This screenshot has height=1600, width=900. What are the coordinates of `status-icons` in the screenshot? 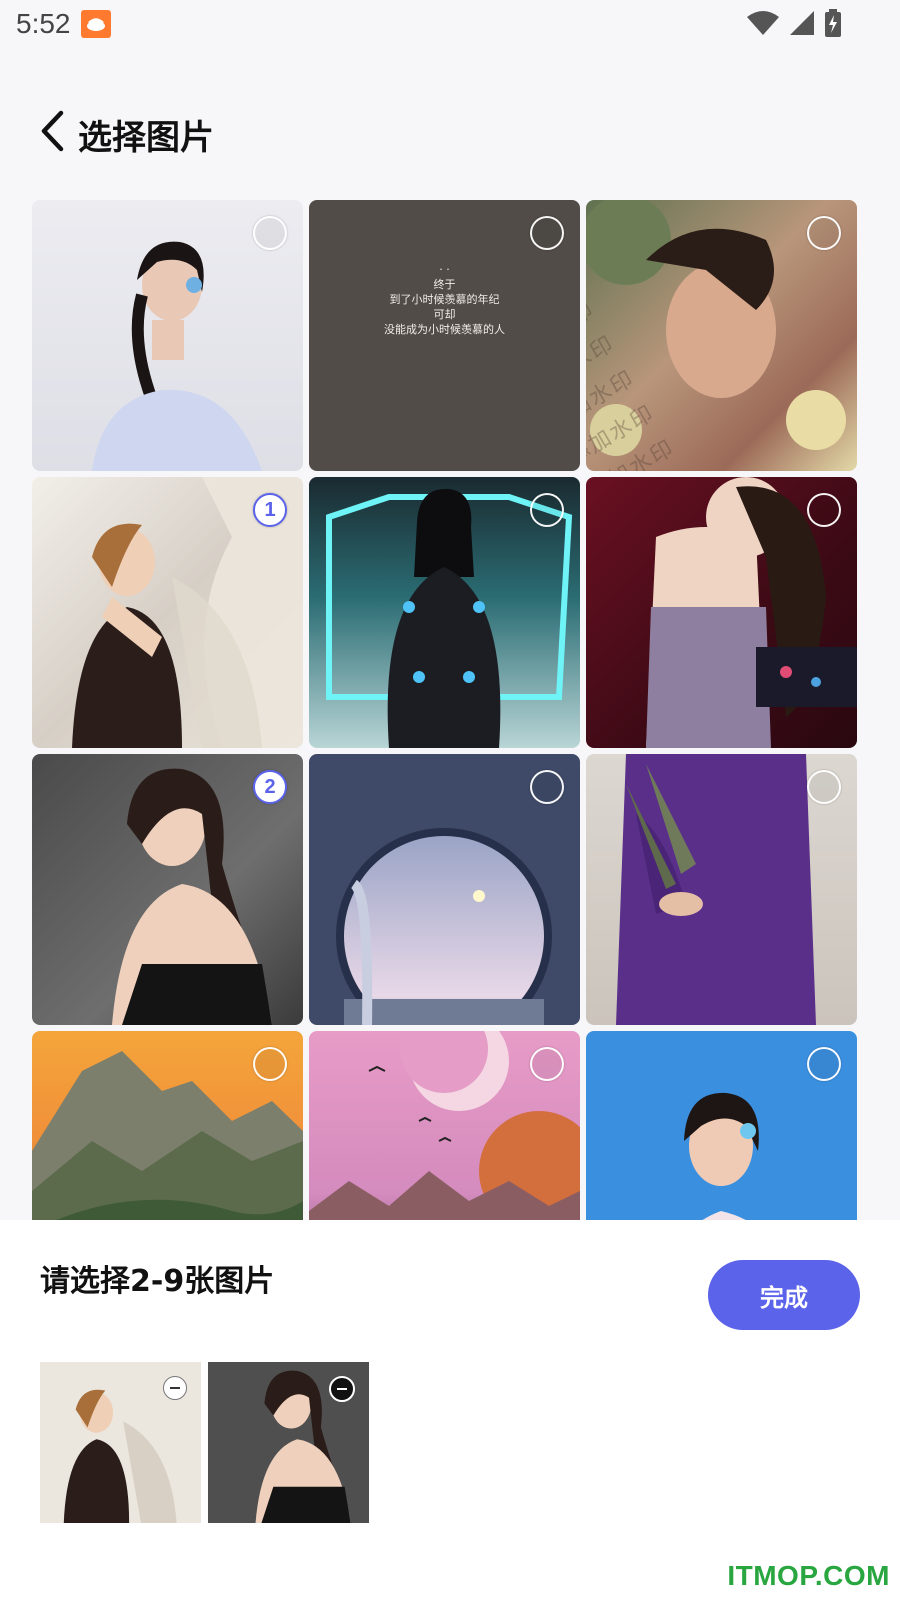 It's located at (794, 25).